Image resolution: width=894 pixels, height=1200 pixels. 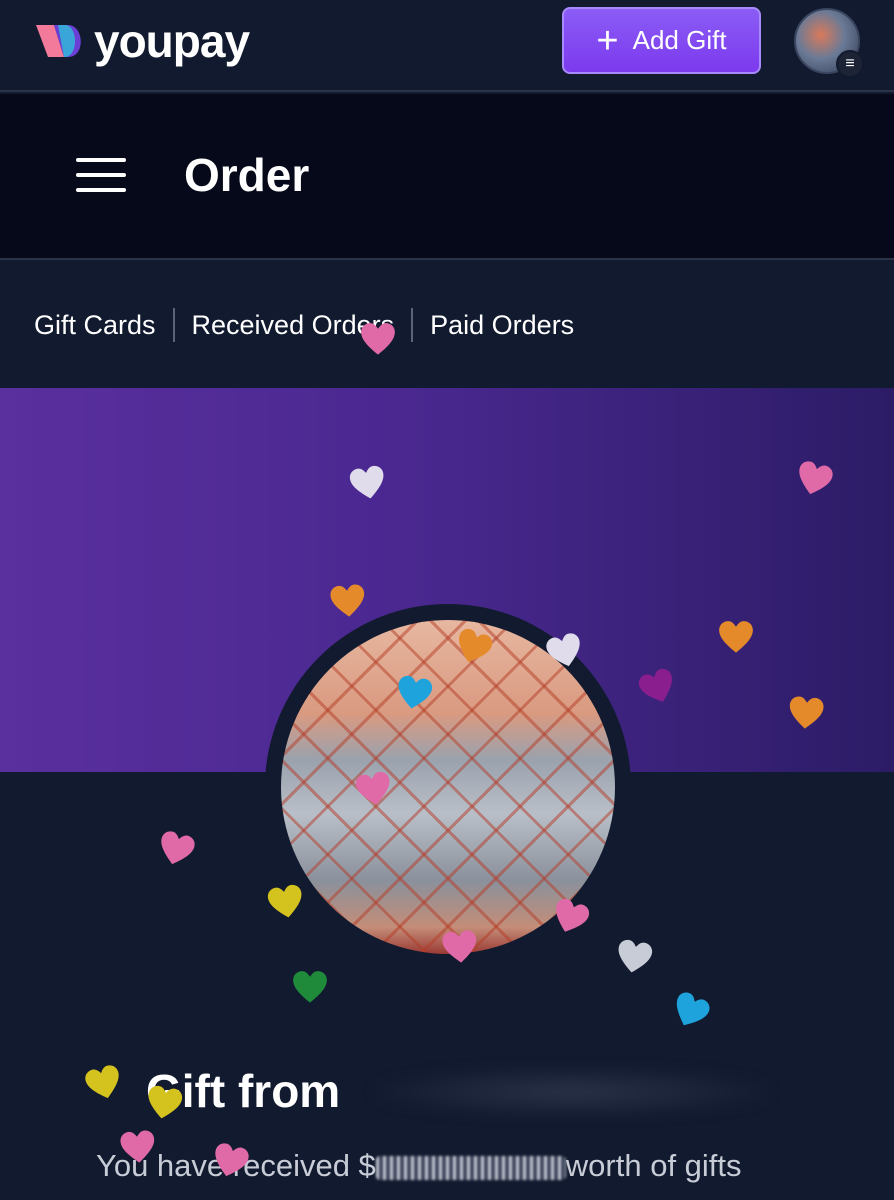 What do you see at coordinates (58, 41) in the screenshot?
I see `youpay-logo-icon` at bounding box center [58, 41].